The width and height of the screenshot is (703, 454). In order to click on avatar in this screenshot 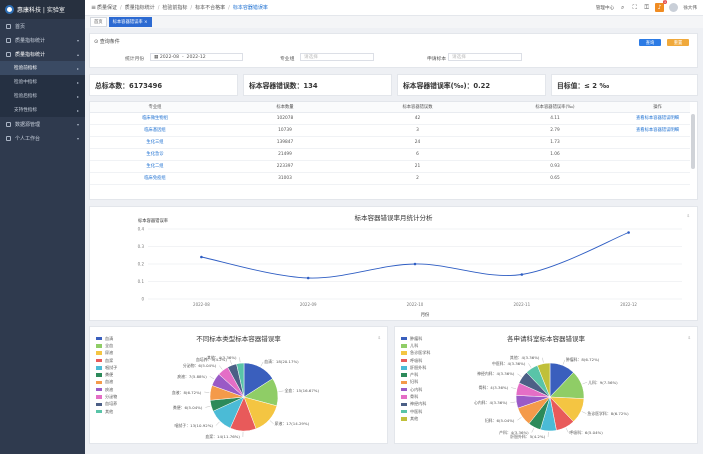, I will do `click(674, 7)`.